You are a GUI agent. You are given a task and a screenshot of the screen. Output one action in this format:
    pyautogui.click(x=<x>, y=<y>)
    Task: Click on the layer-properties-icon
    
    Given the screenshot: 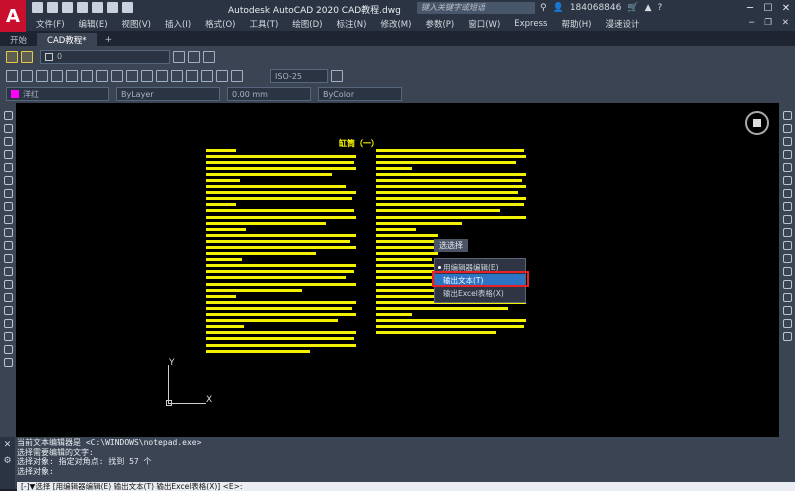 What is the action you would take?
    pyautogui.click(x=12, y=56)
    